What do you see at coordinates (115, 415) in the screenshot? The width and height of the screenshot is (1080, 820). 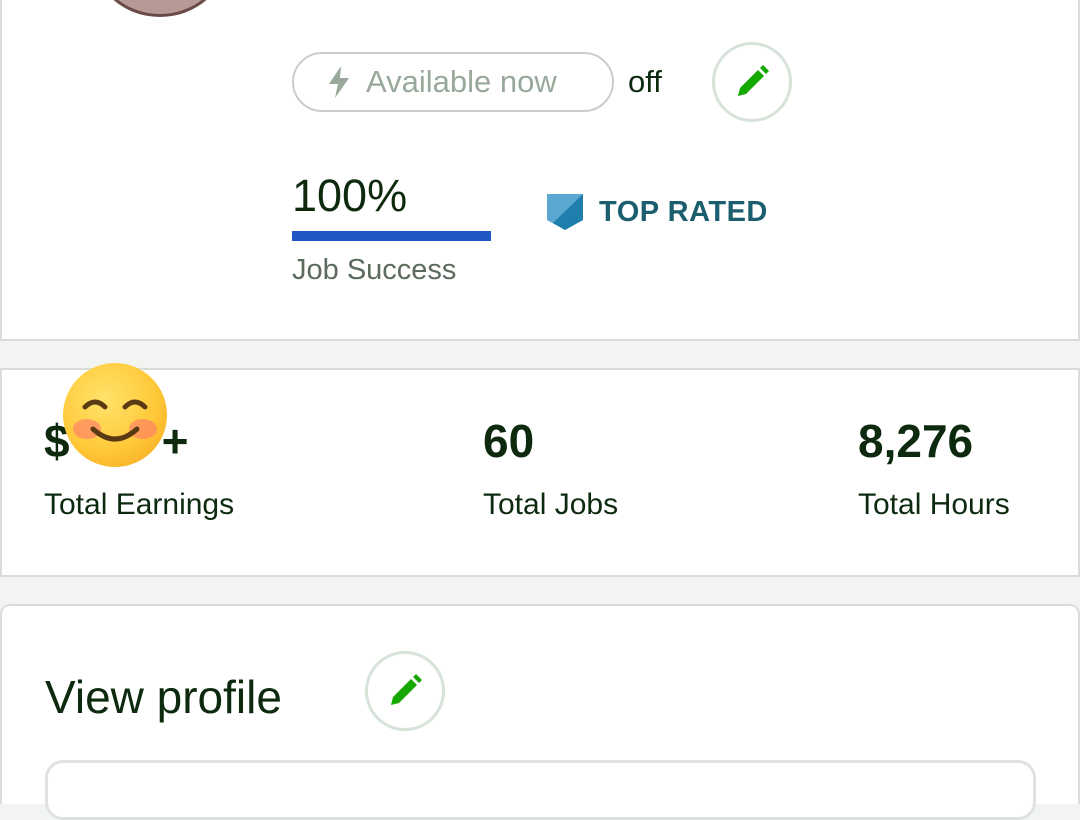 I see `smiling-face-emoji` at bounding box center [115, 415].